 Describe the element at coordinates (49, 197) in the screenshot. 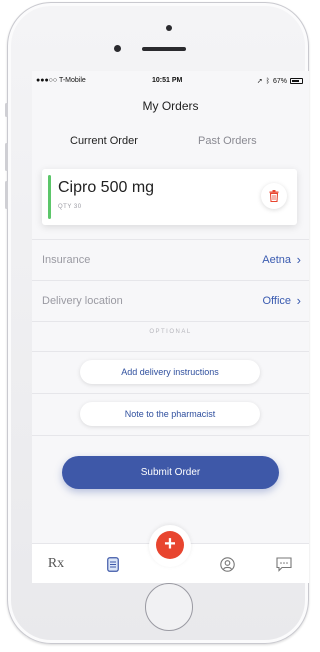

I see `order-accent-bar` at that location.